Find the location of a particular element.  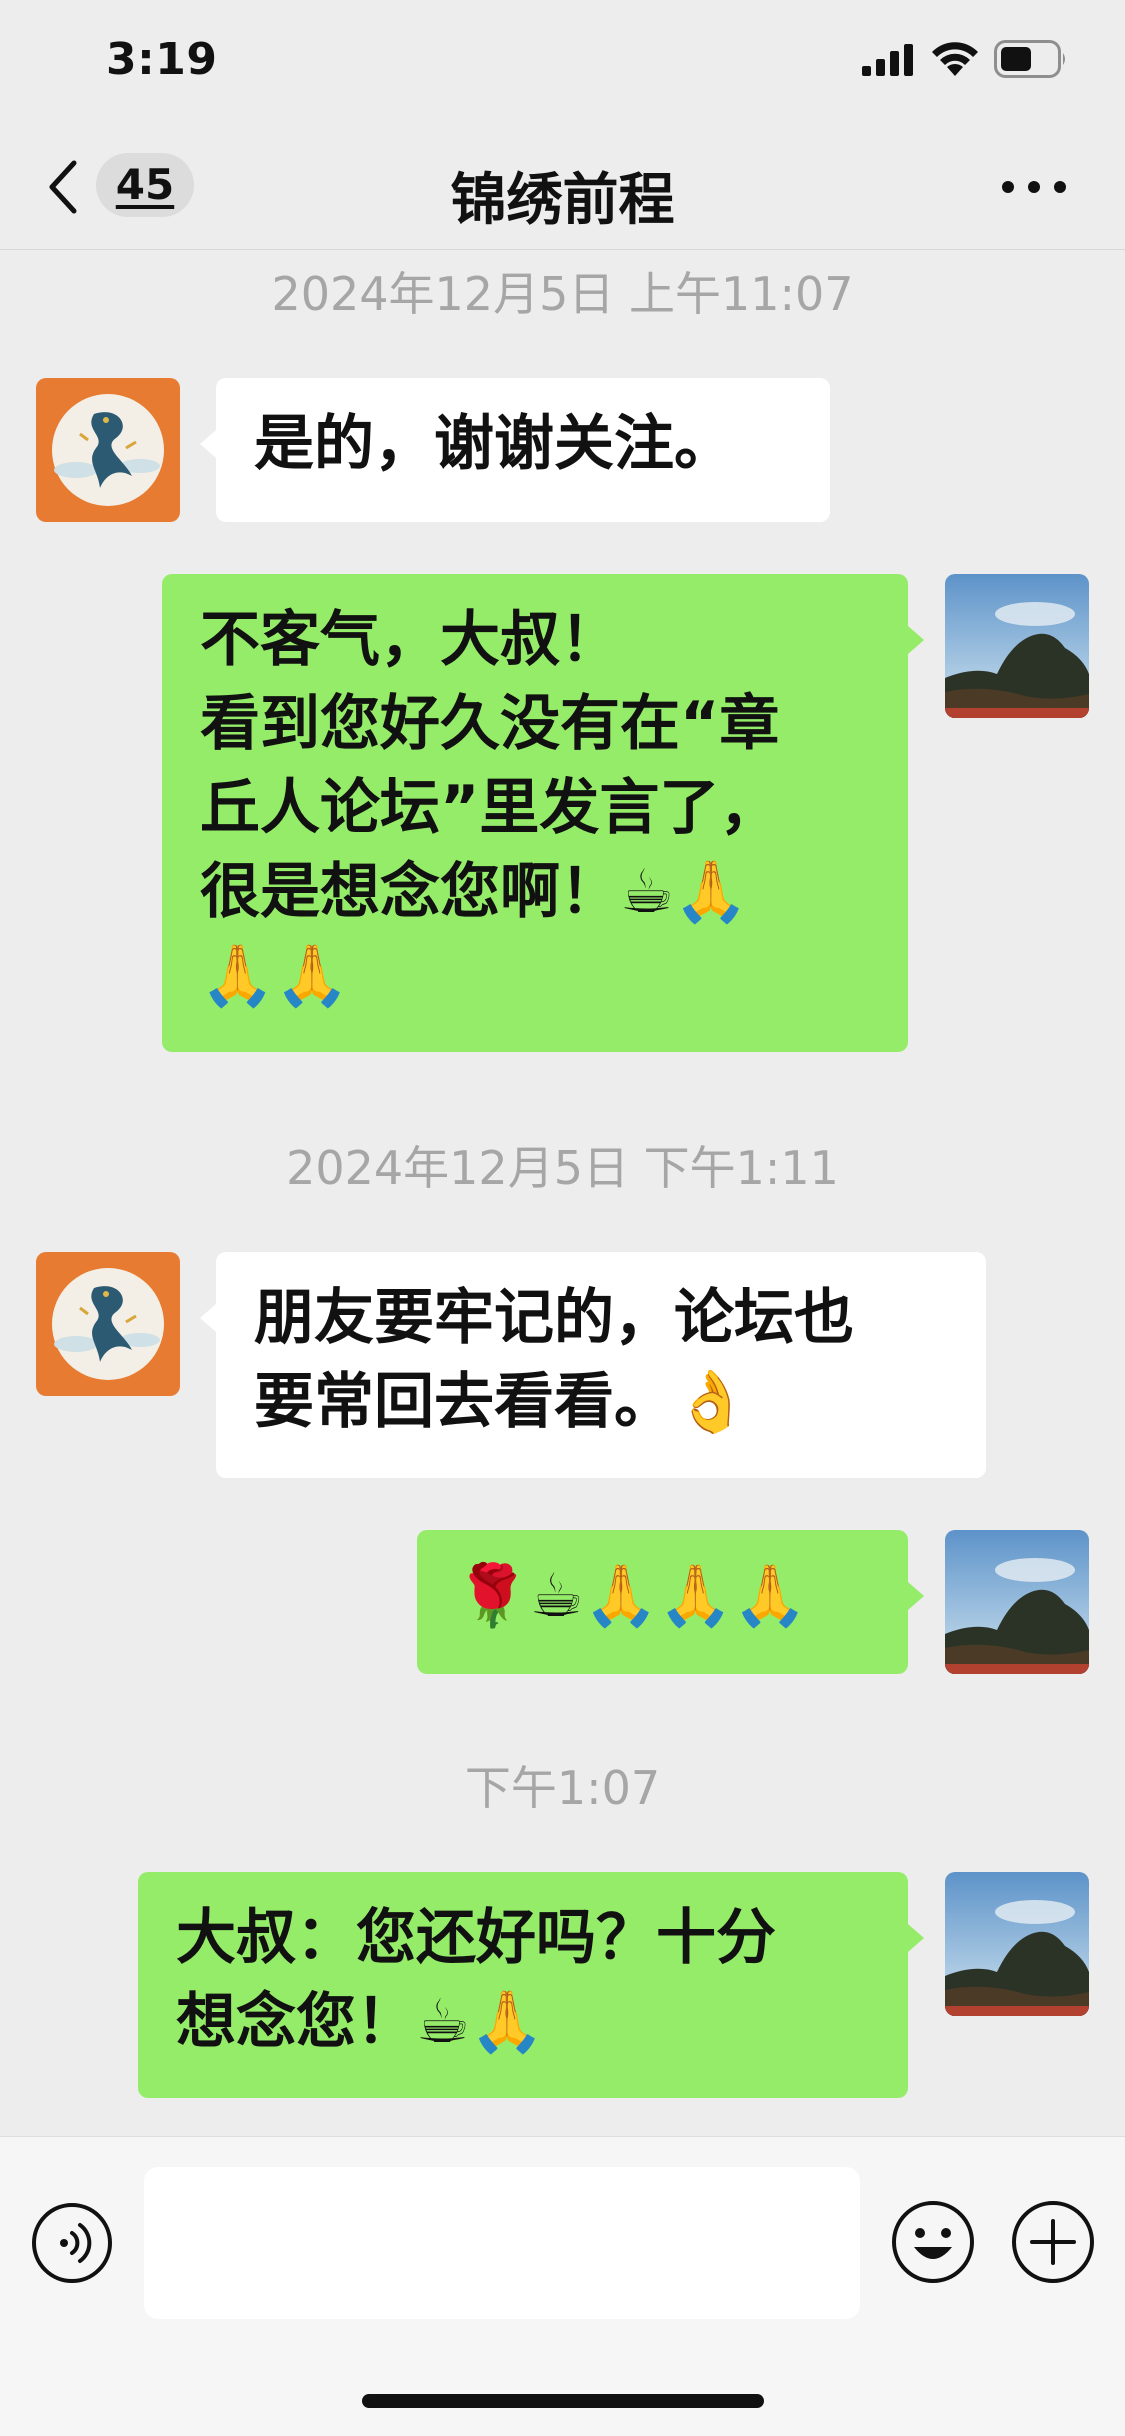

cellular-signal-icon is located at coordinates (887, 60).